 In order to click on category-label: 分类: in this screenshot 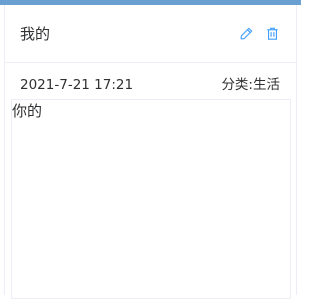, I will do `click(237, 85)`.